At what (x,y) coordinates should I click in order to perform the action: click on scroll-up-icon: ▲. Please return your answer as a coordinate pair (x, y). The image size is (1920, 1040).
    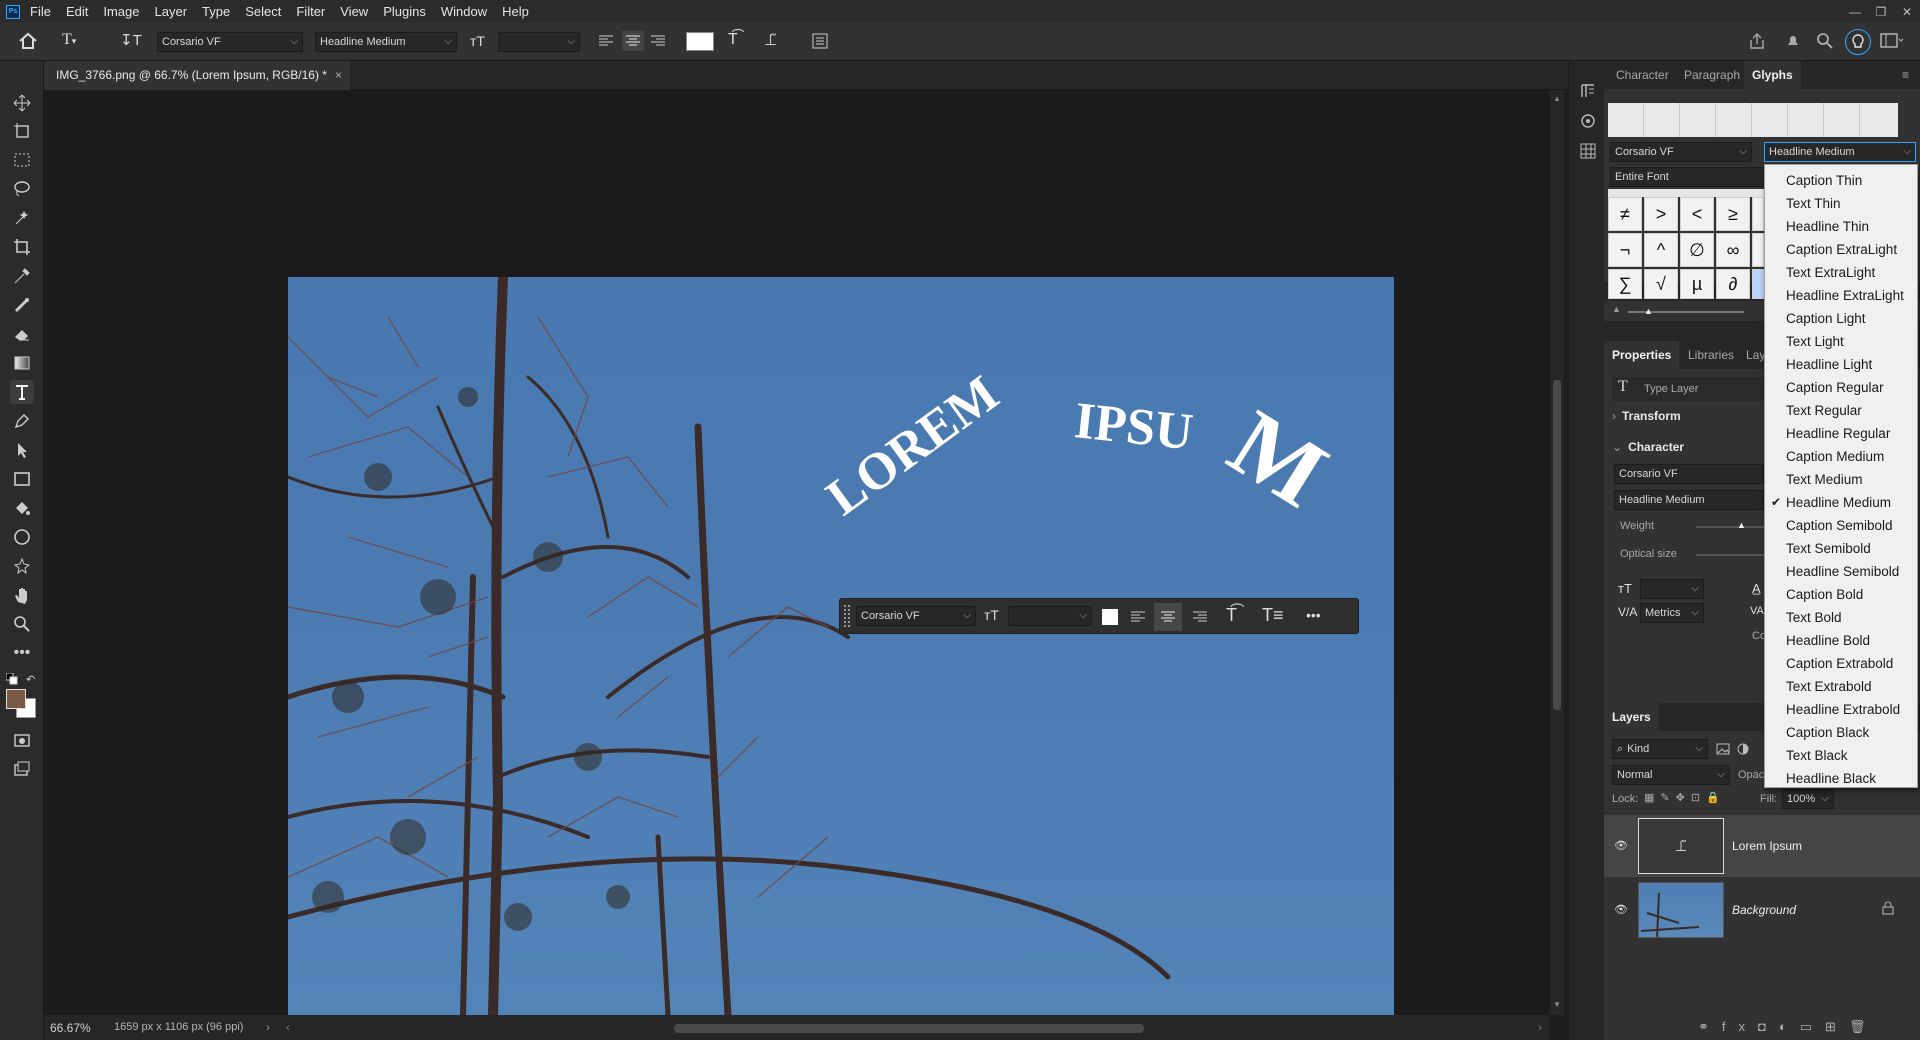
    Looking at the image, I should click on (1557, 98).